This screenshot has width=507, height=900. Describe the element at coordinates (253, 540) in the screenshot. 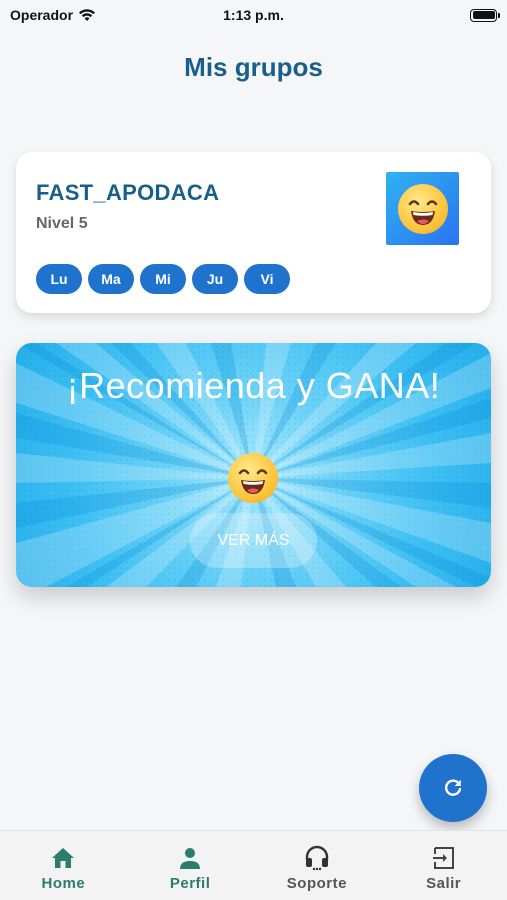

I see `ver-mas-button: VER MÁS` at that location.